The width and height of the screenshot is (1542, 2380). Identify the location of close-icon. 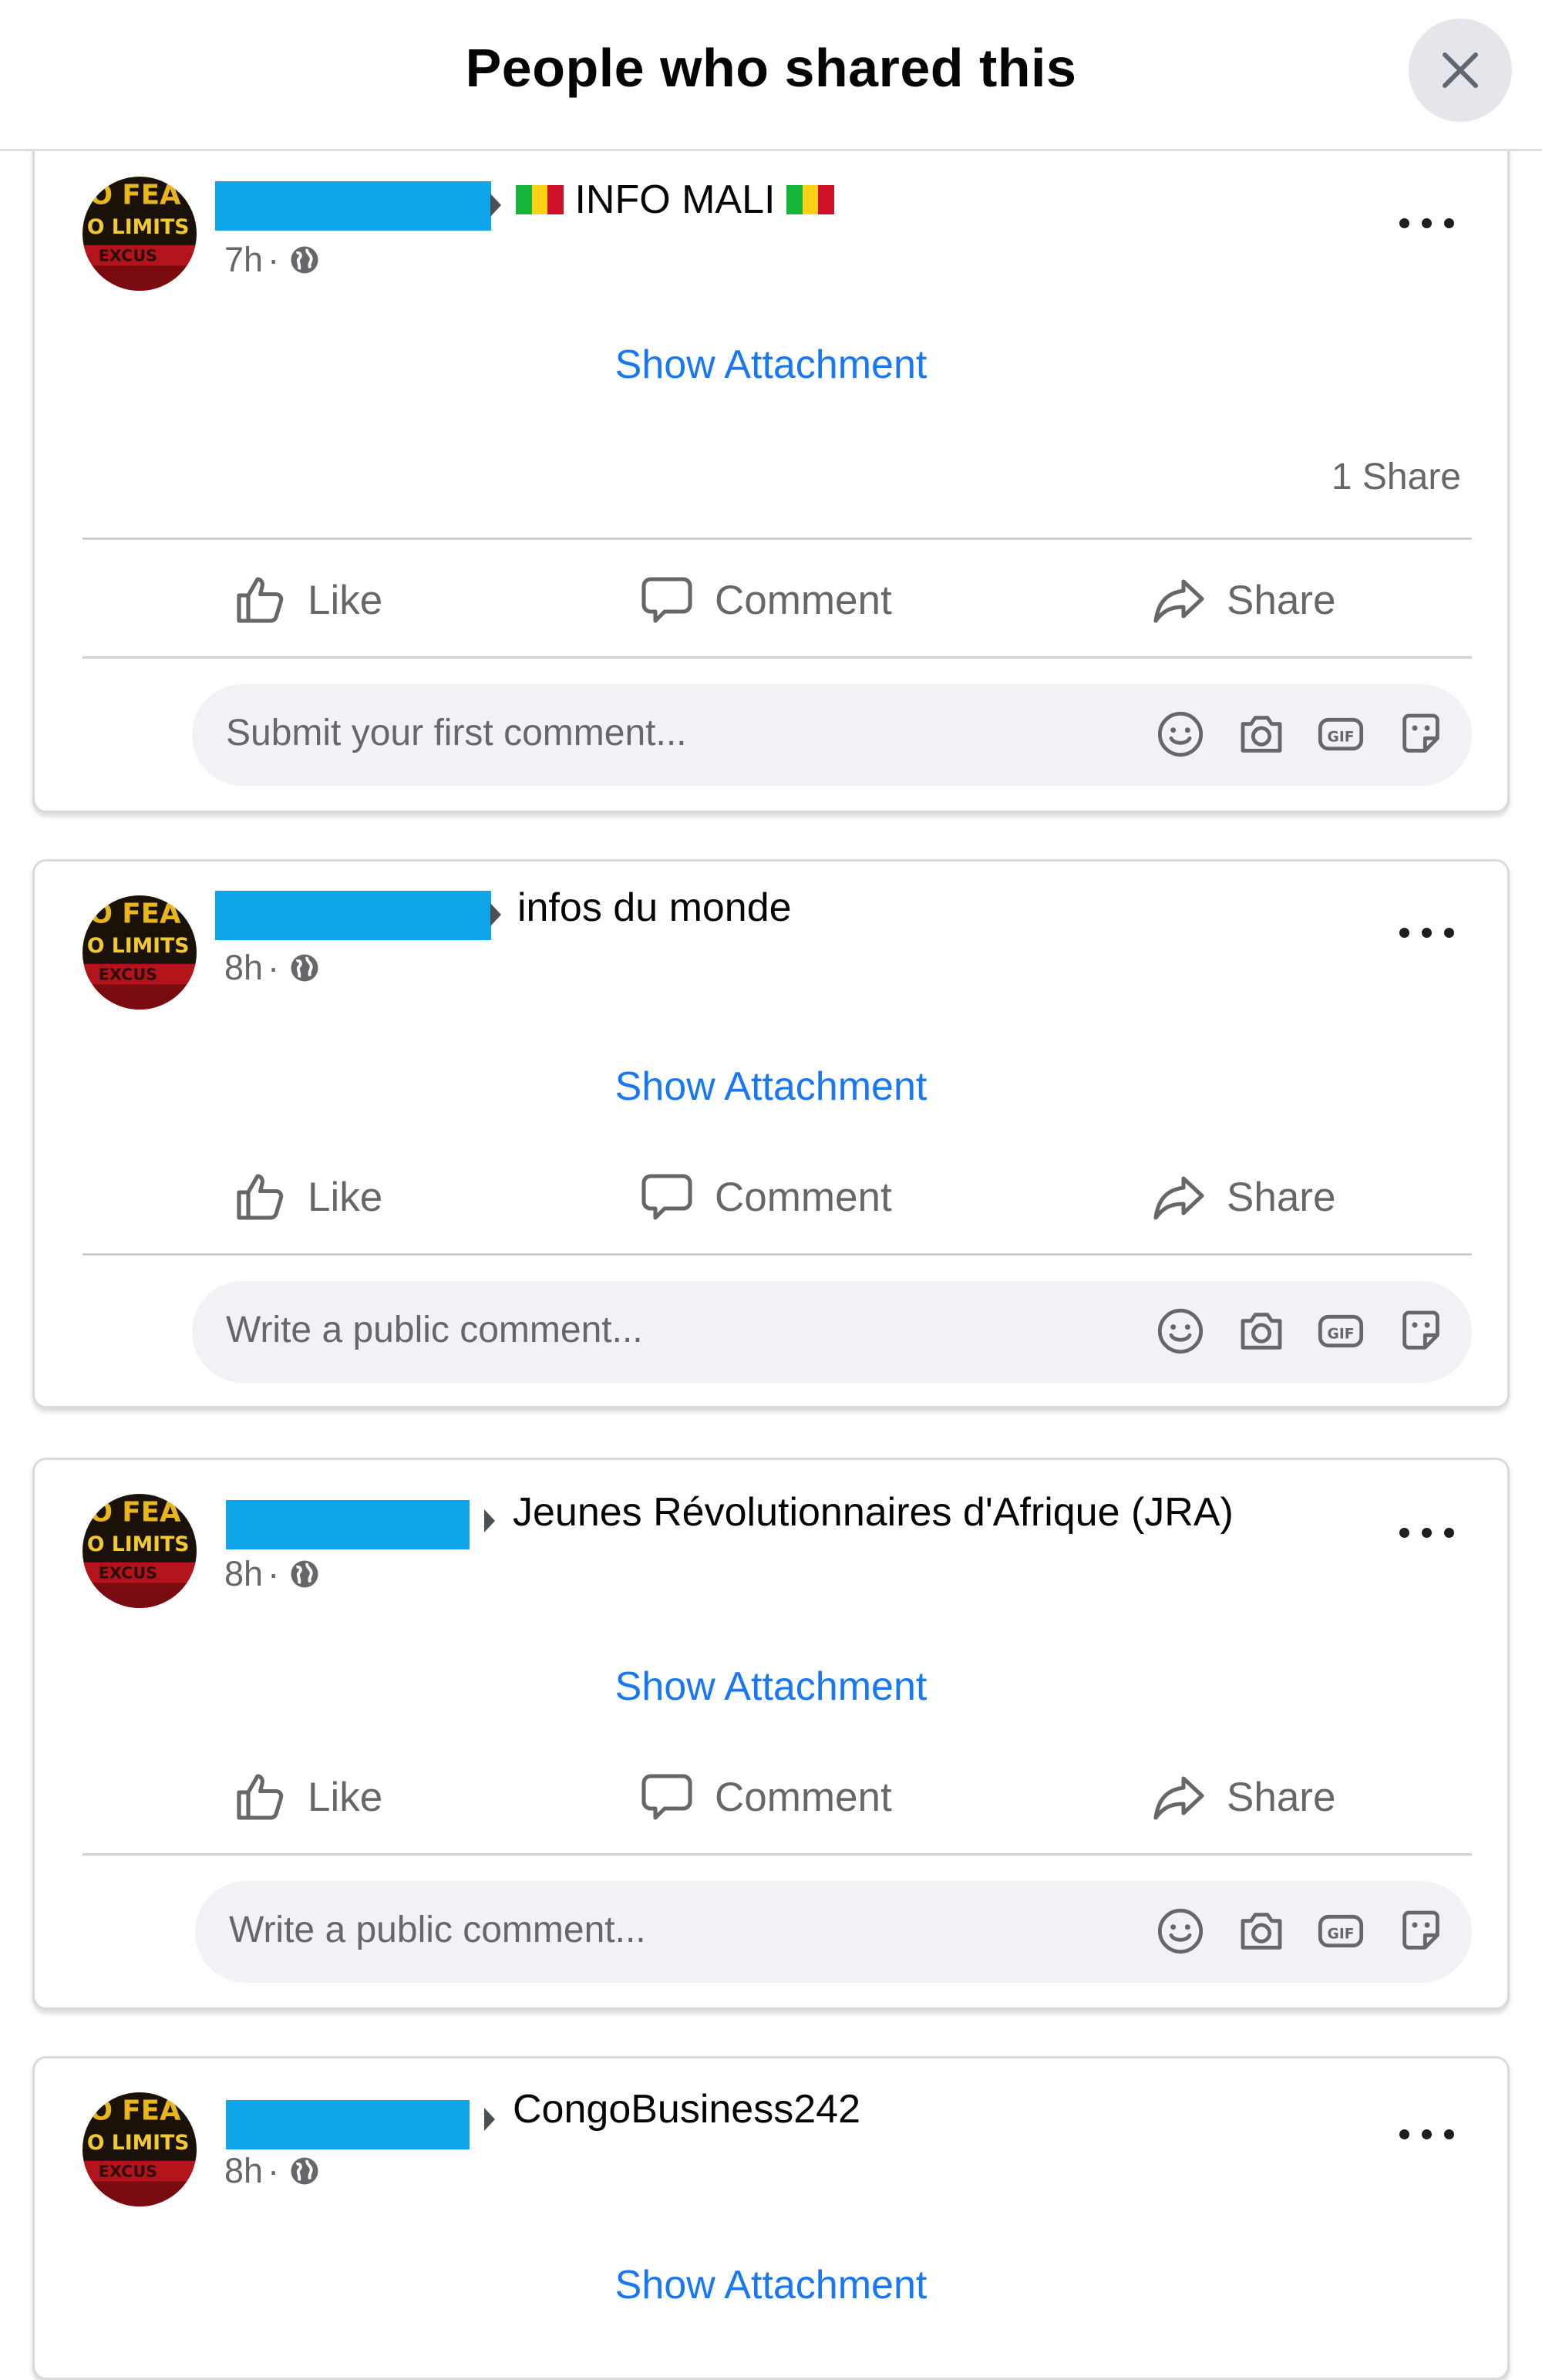
(1461, 70).